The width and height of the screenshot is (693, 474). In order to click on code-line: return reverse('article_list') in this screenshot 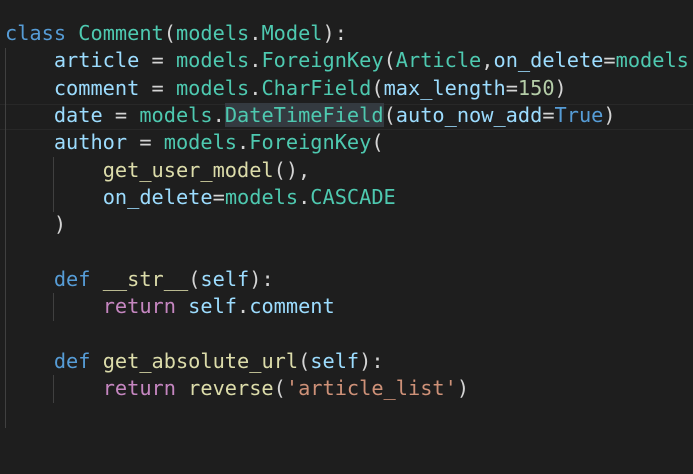, I will do `click(237, 388)`.